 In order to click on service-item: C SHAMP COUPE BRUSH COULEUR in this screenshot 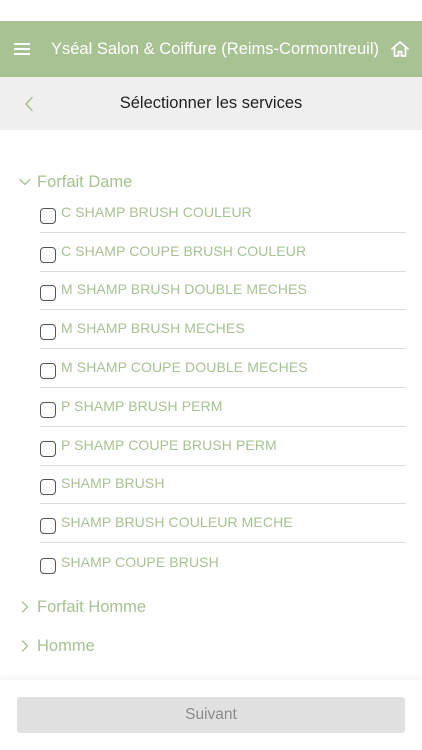, I will do `click(223, 252)`.